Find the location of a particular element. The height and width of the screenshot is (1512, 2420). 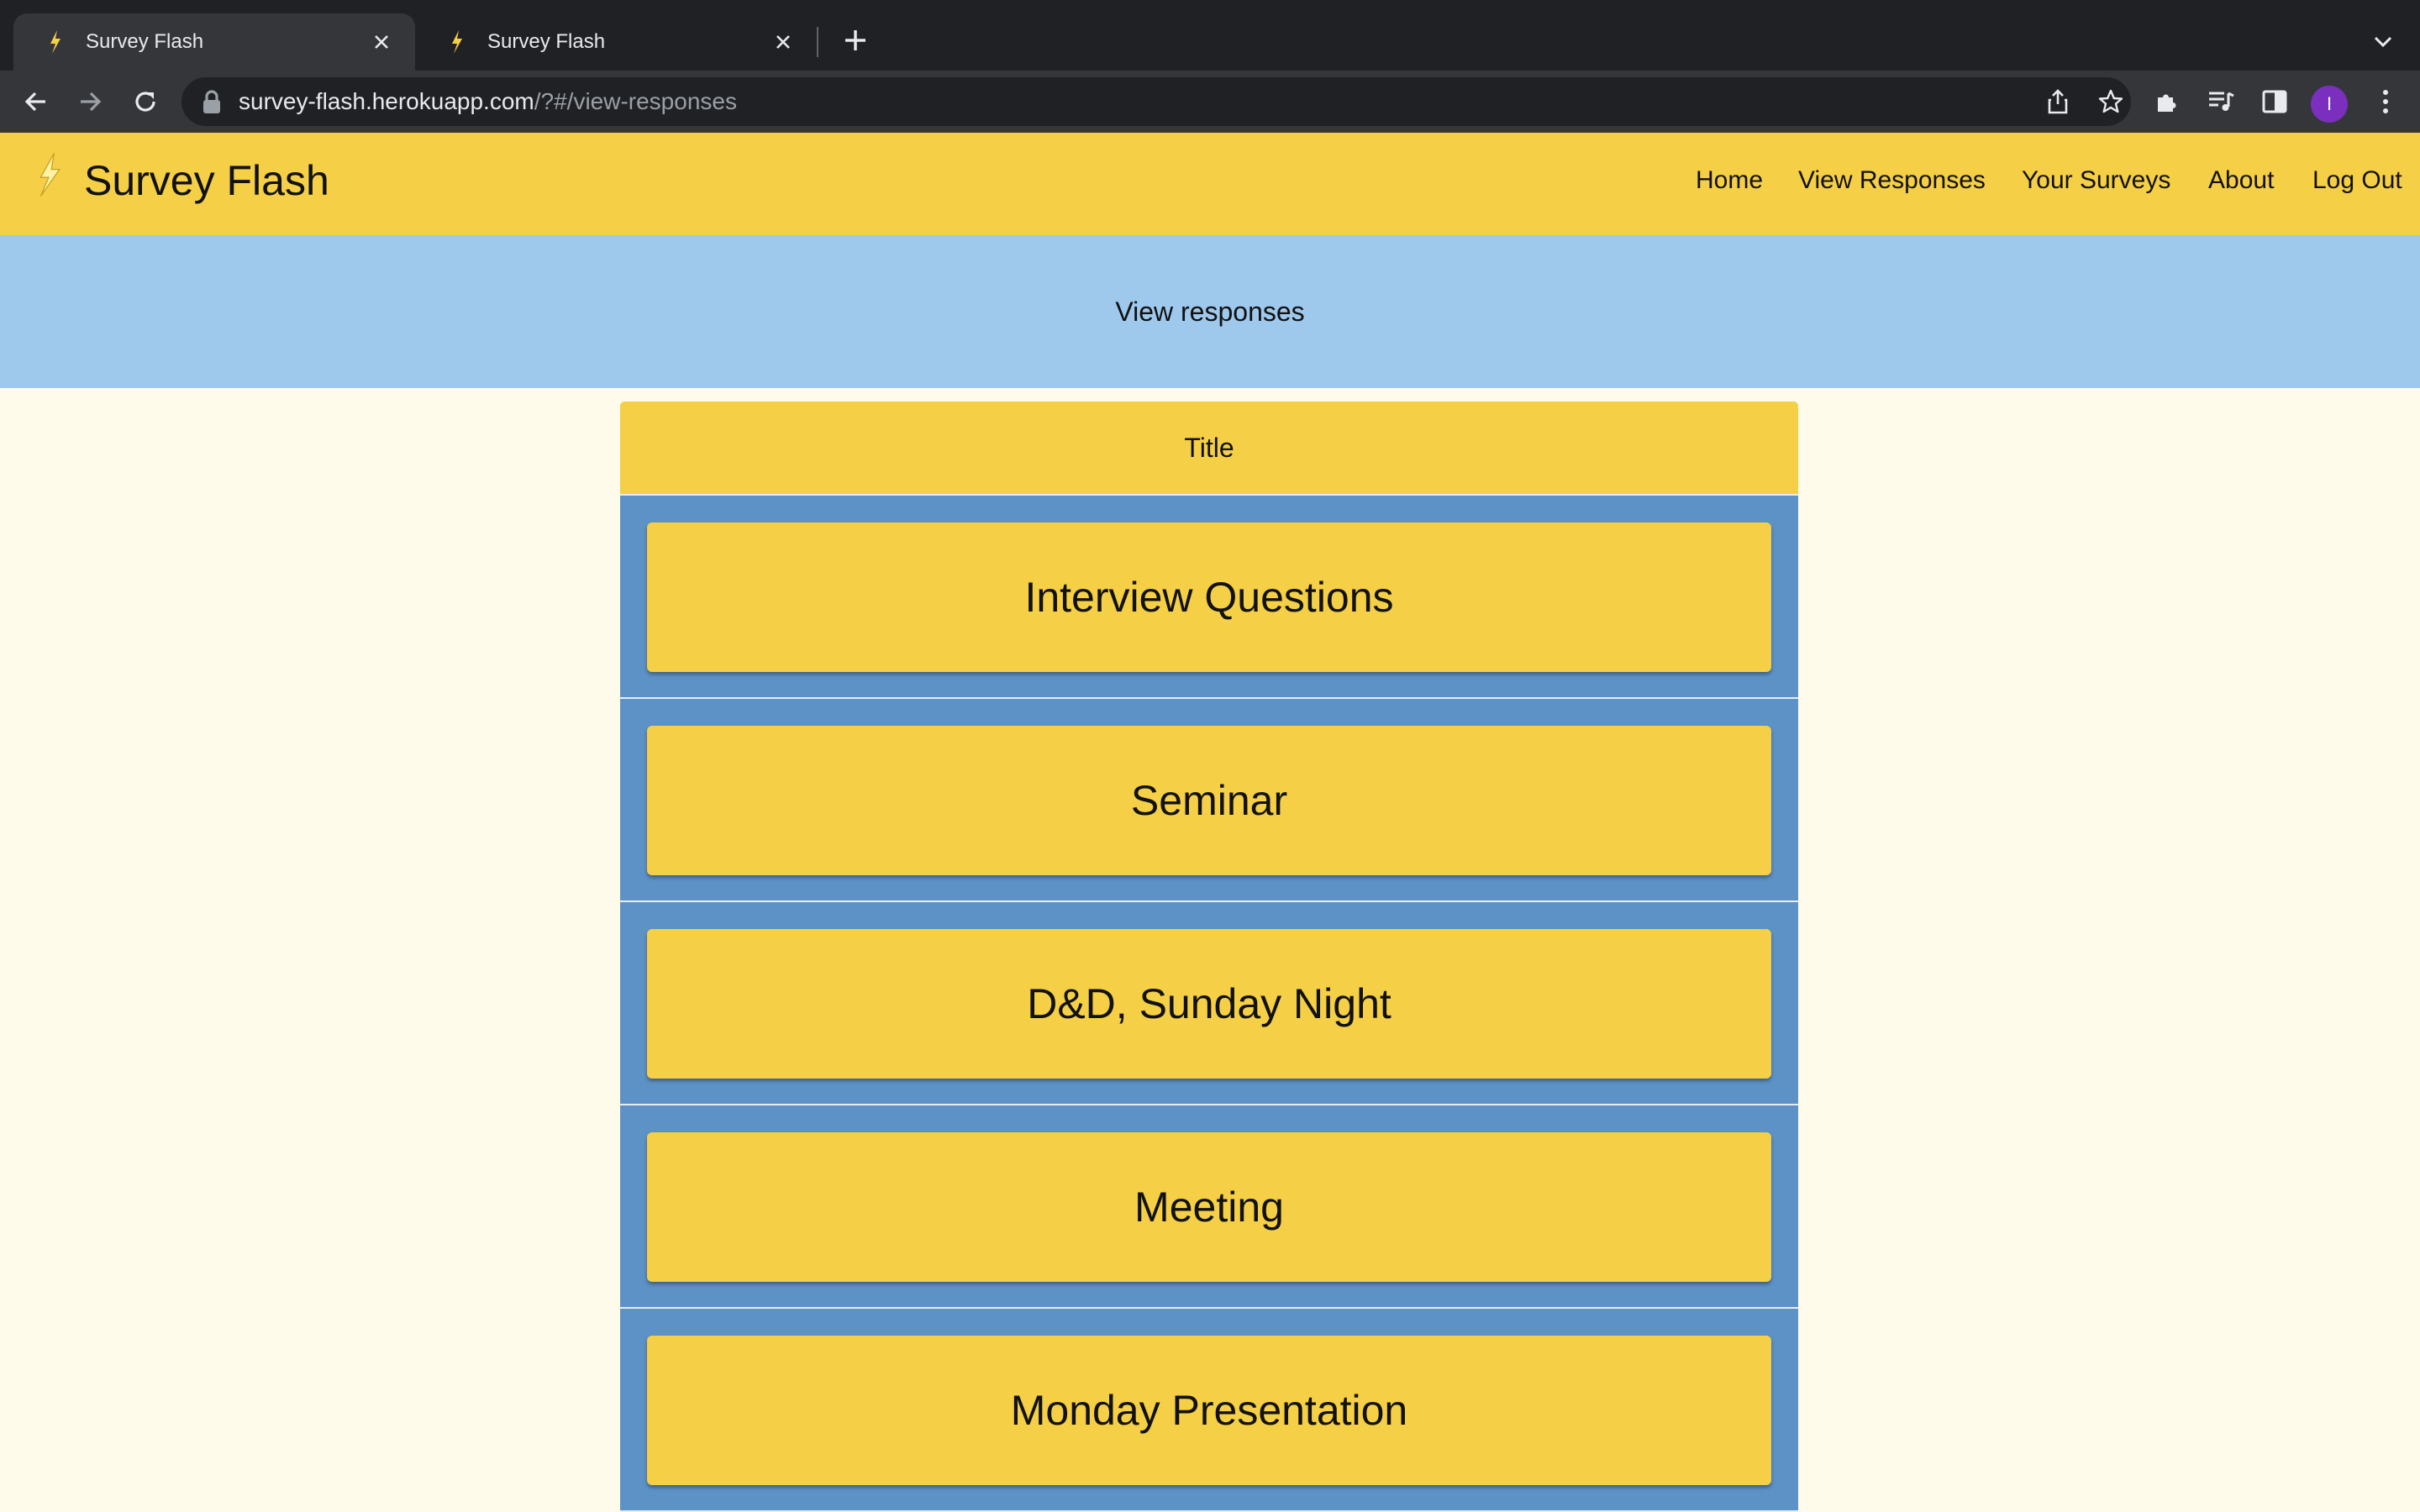

browser-tab-active: Survey Flash is located at coordinates (214, 42).